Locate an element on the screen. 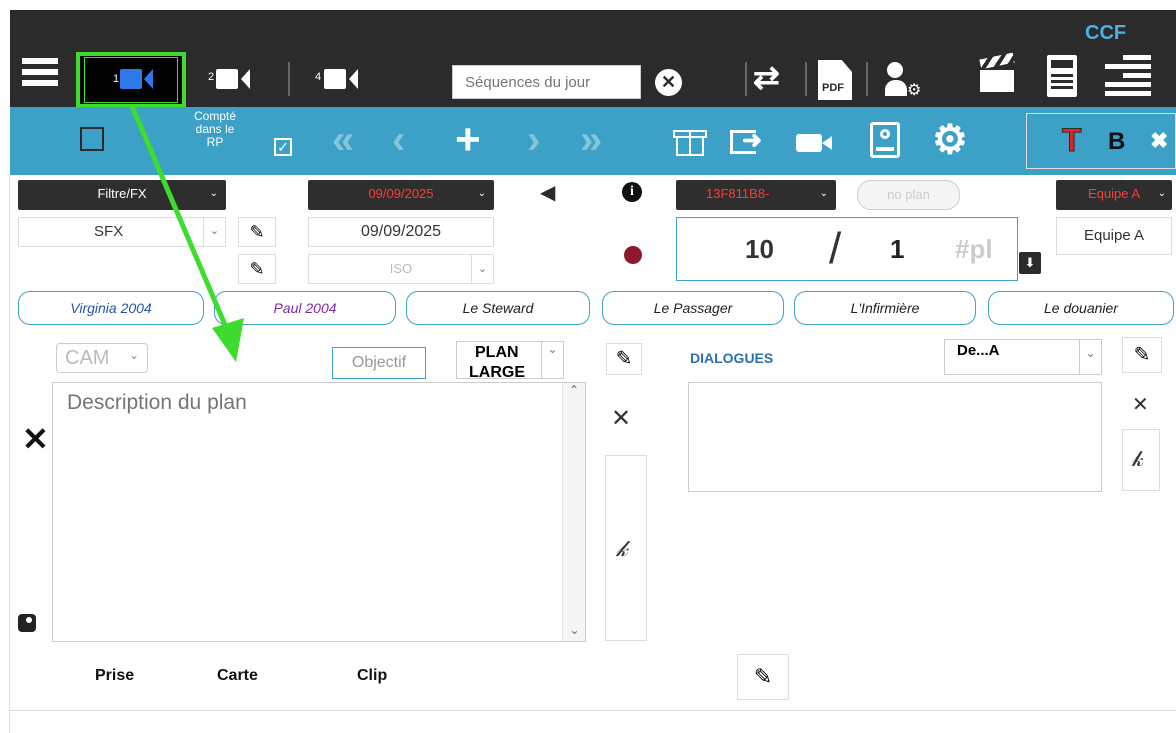 The height and width of the screenshot is (733, 1176). bold-button: B is located at coordinates (1116, 142).